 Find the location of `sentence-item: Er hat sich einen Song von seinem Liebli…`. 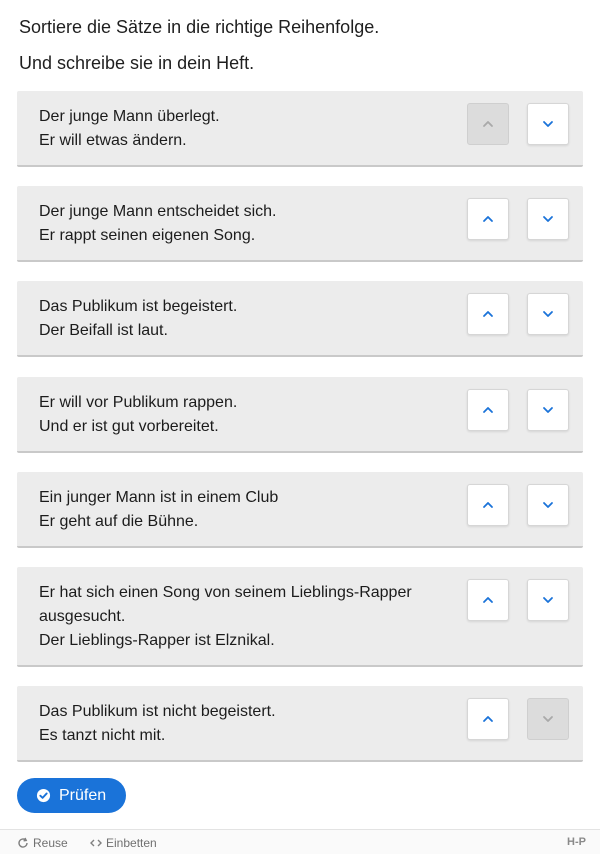

sentence-item: Er hat sich einen Song von seinem Liebli… is located at coordinates (300, 617).